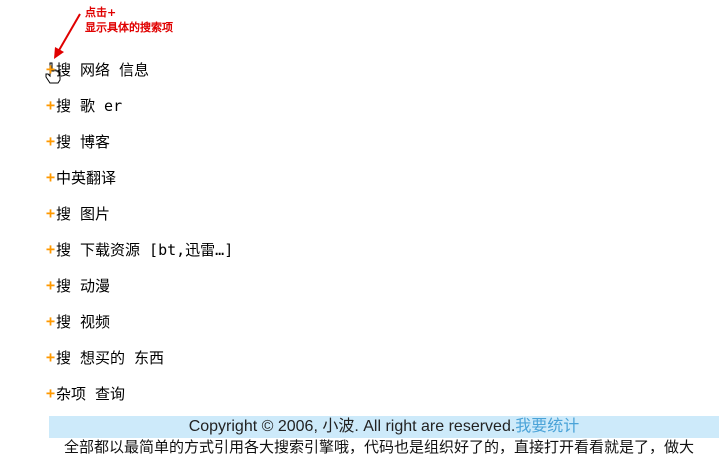 Image resolution: width=719 pixels, height=456 pixels. I want to click on menu-item-label: 杂项 查询, so click(90, 393).